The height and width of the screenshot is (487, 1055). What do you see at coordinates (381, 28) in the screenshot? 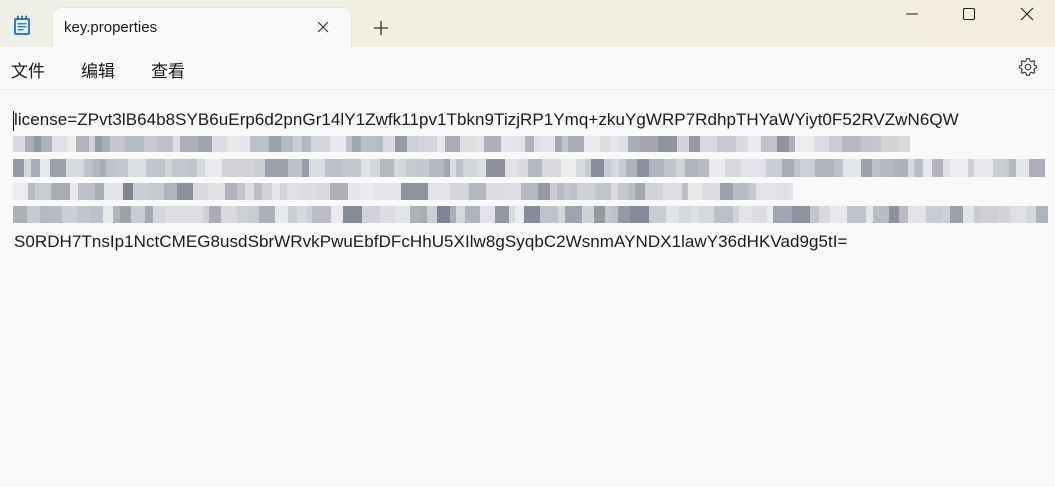
I see `plus-icon` at bounding box center [381, 28].